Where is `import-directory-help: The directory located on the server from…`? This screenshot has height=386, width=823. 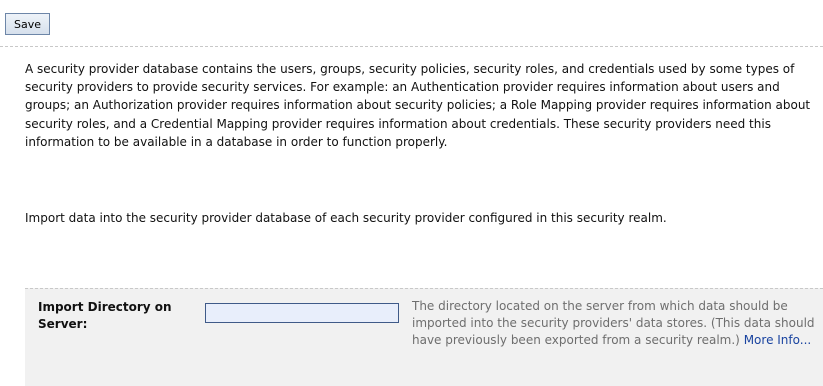 import-directory-help: The directory located on the server from… is located at coordinates (617, 323).